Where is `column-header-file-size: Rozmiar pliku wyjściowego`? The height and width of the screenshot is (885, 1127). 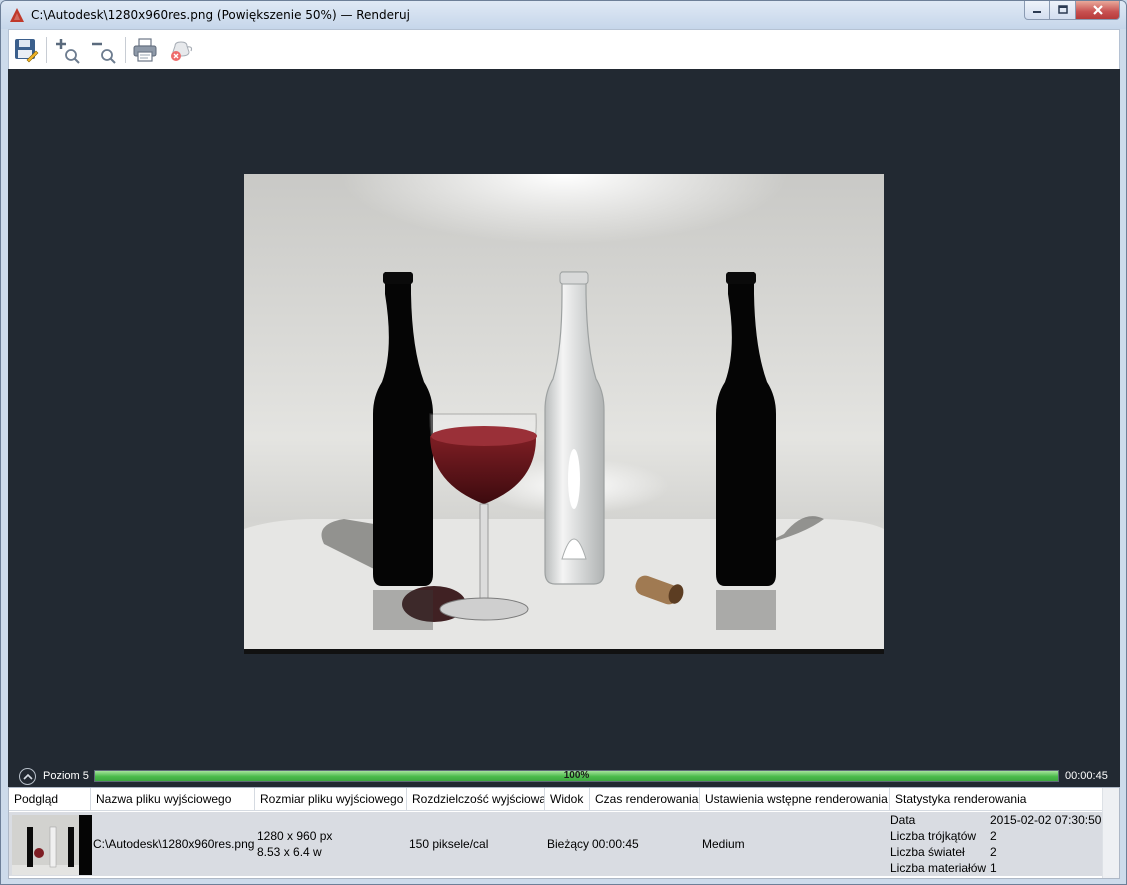 column-header-file-size: Rozmiar pliku wyjściowego is located at coordinates (331, 799).